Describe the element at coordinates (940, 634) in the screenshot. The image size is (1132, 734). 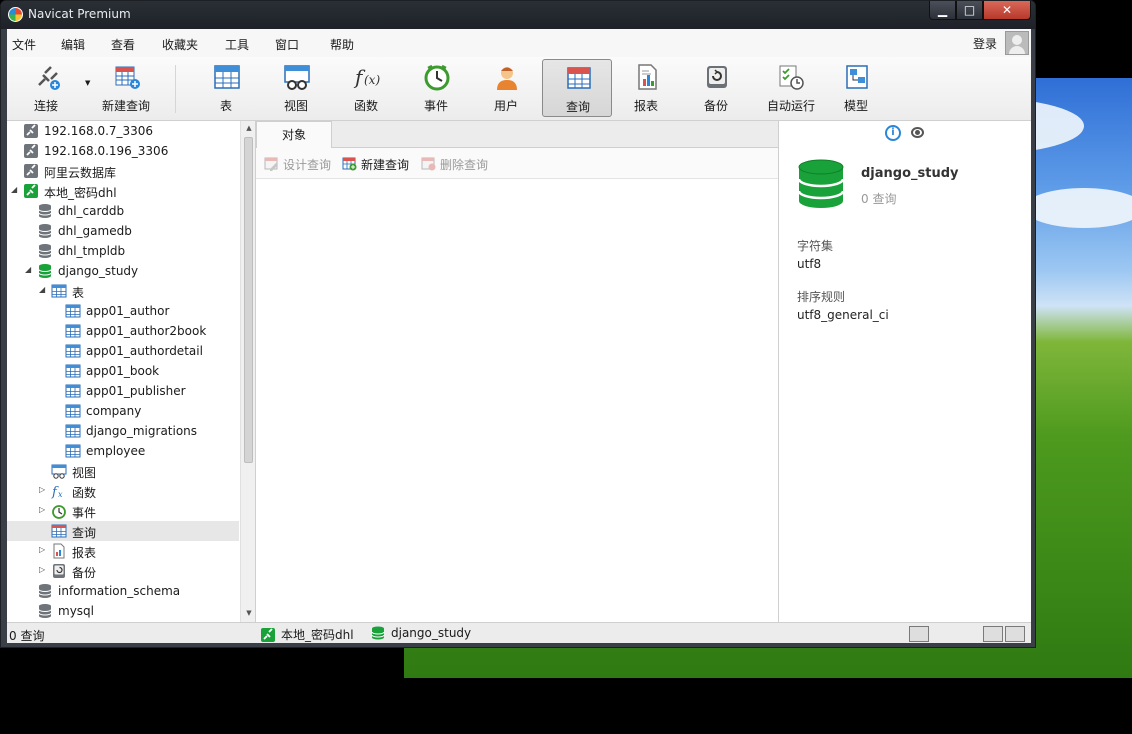
I see `list-view-icon` at that location.